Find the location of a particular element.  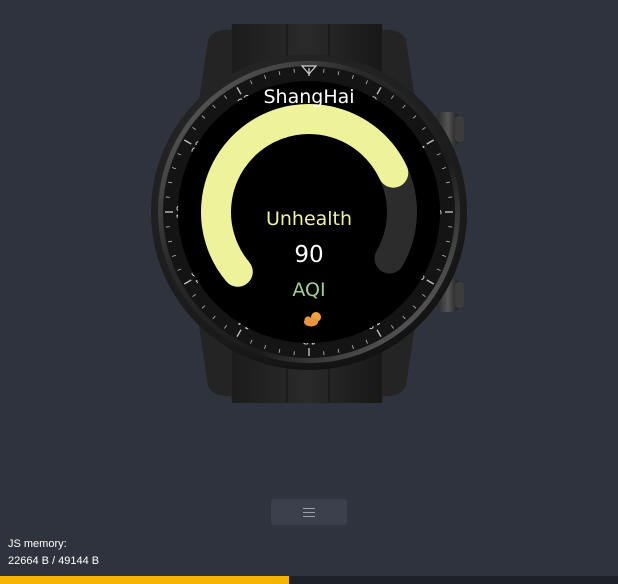

menu-button is located at coordinates (309, 512).